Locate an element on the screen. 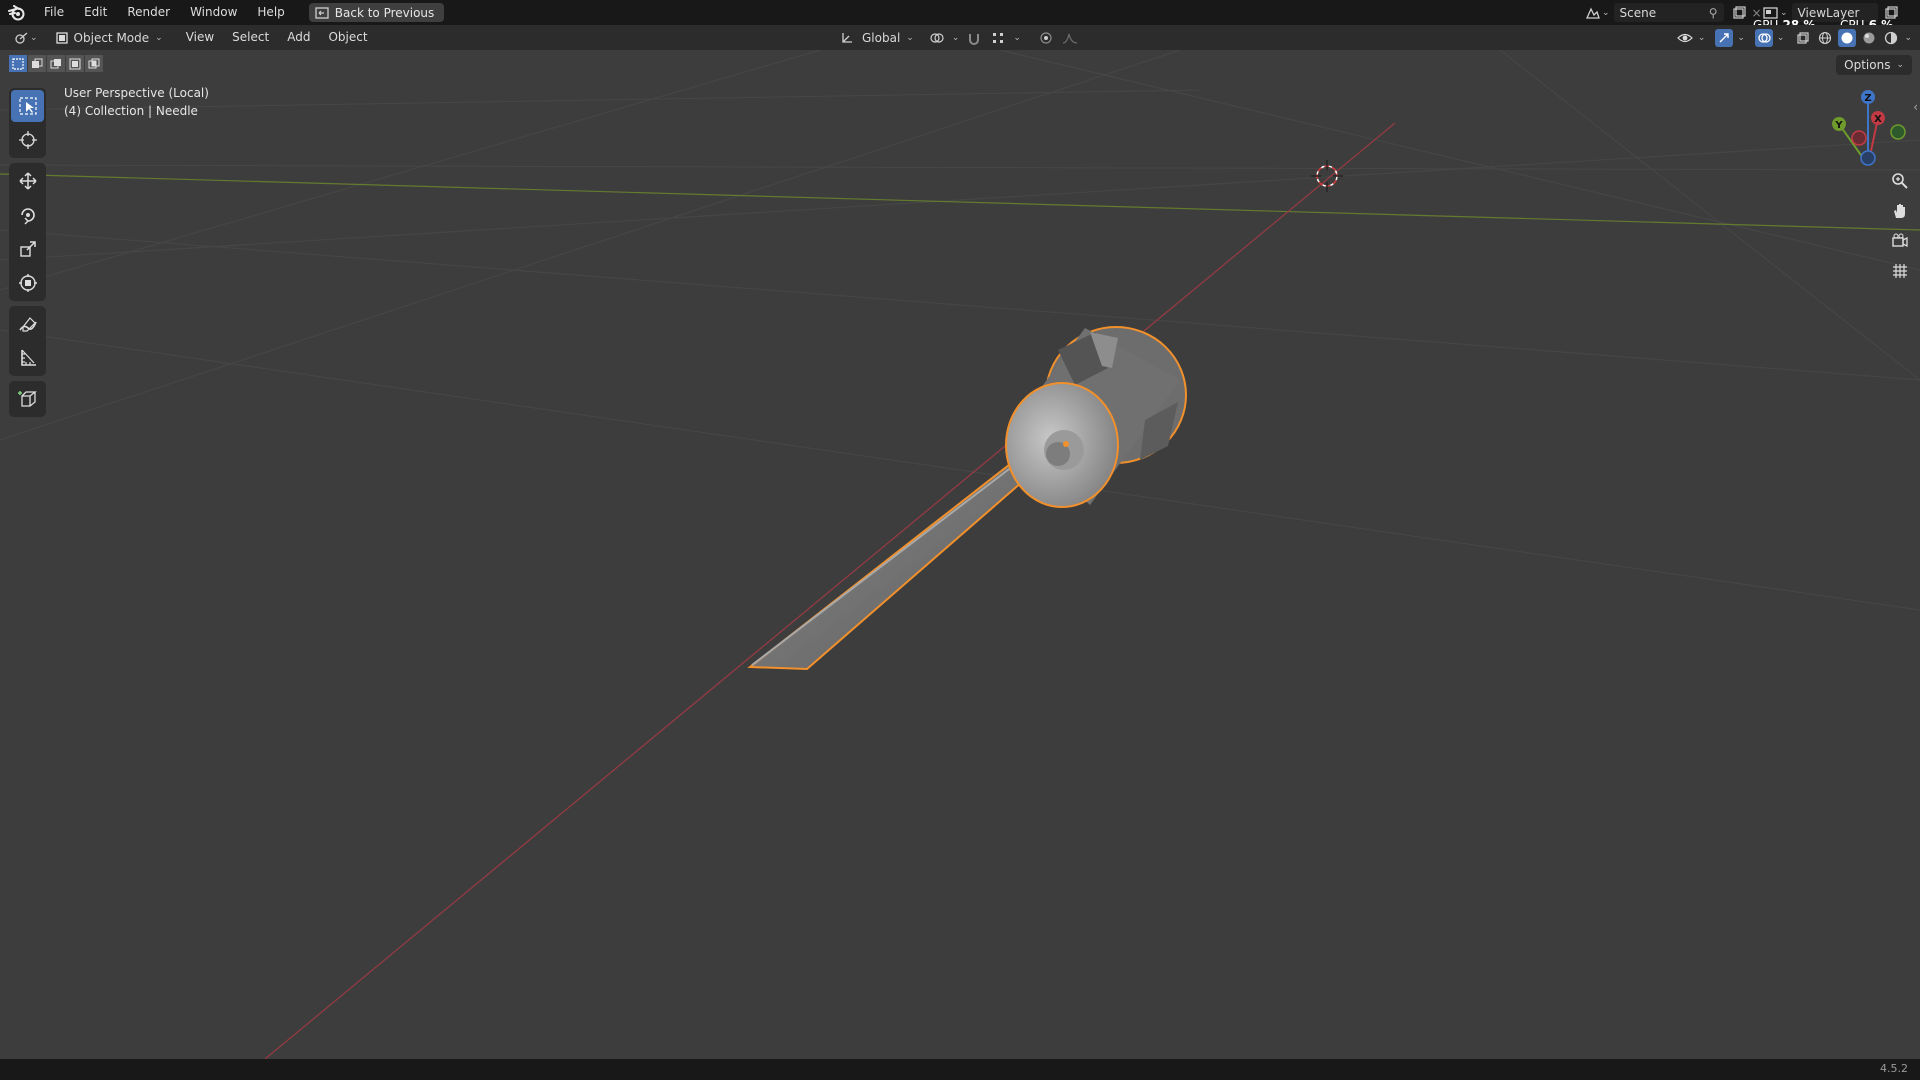 The image size is (1920, 1080). select-invert-icon is located at coordinates (75, 63).